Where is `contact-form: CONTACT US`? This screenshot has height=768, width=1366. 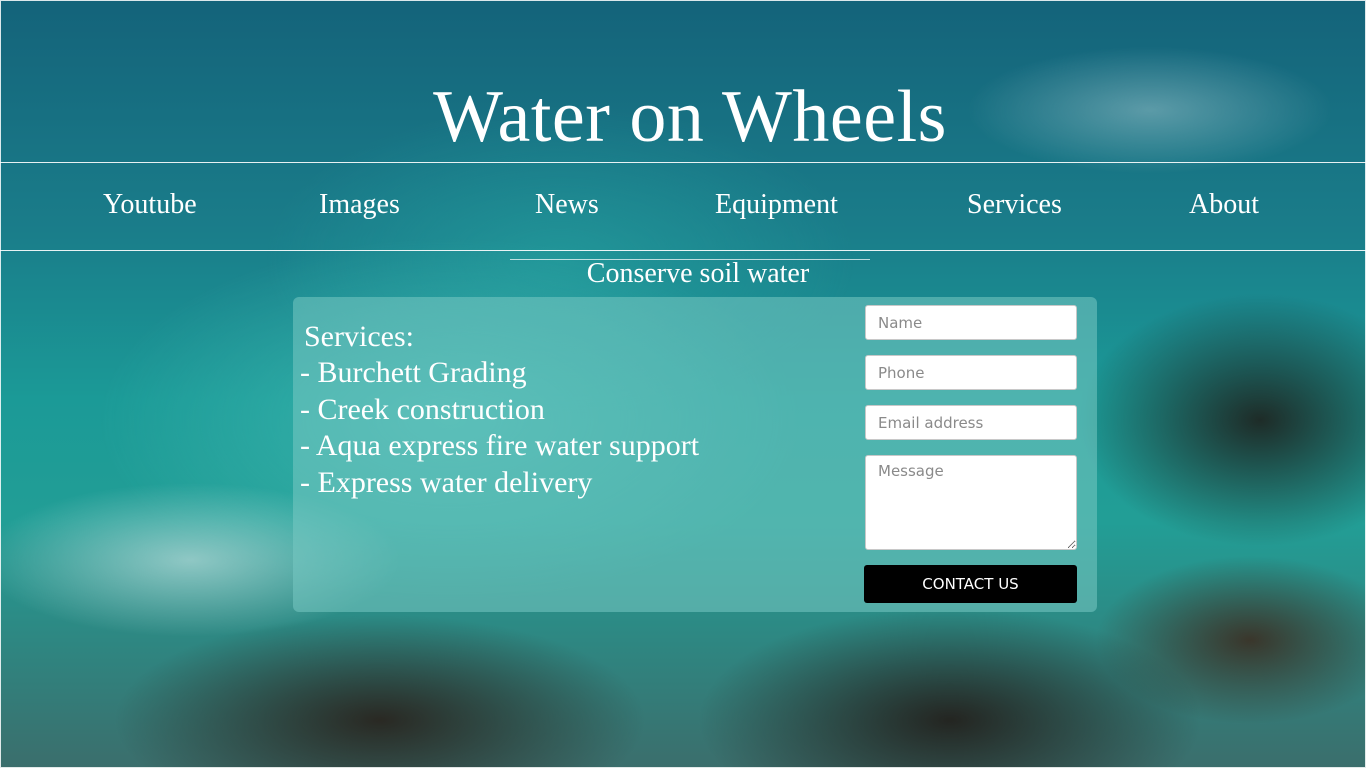
contact-form: CONTACT US is located at coordinates (970, 454).